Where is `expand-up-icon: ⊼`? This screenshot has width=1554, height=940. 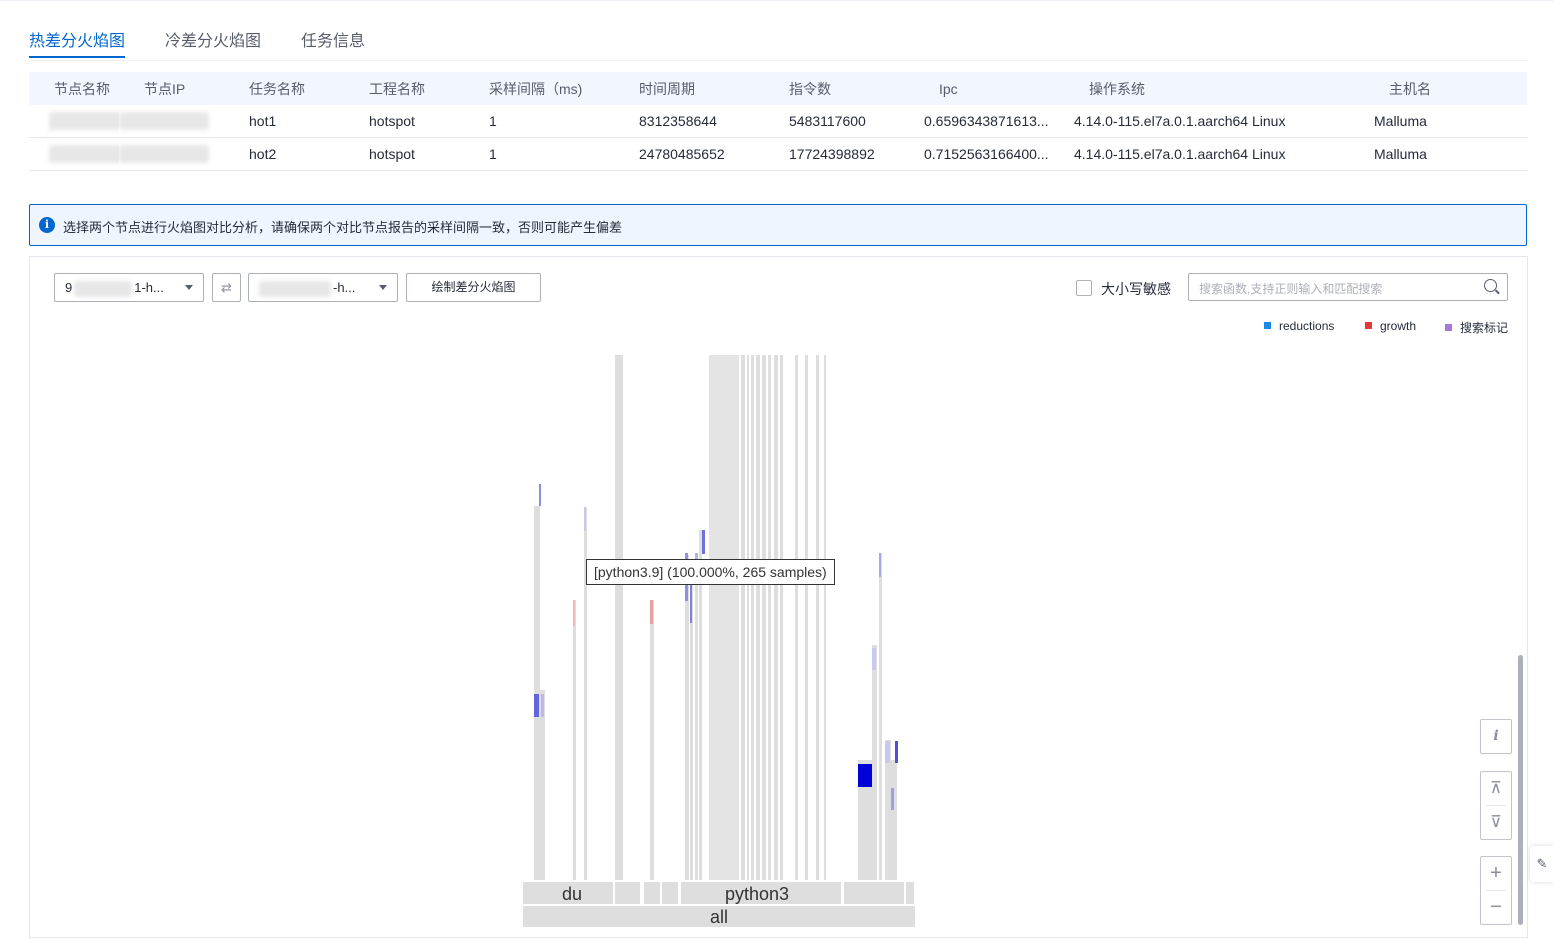 expand-up-icon: ⊼ is located at coordinates (1496, 788).